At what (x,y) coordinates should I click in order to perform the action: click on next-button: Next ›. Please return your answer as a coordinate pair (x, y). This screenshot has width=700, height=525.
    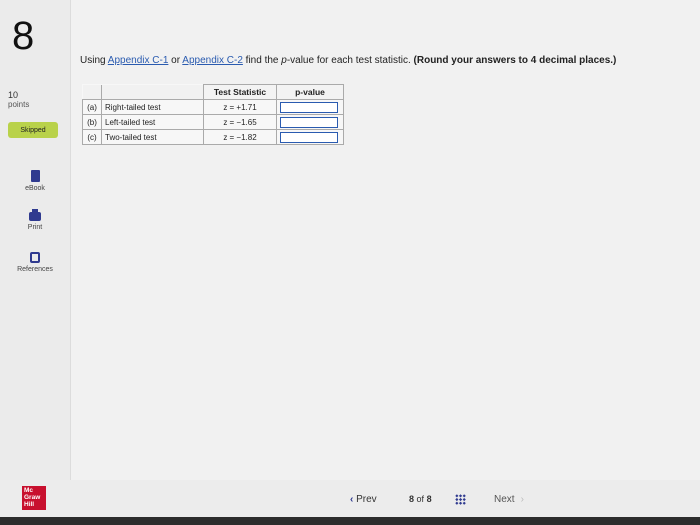
    Looking at the image, I should click on (509, 499).